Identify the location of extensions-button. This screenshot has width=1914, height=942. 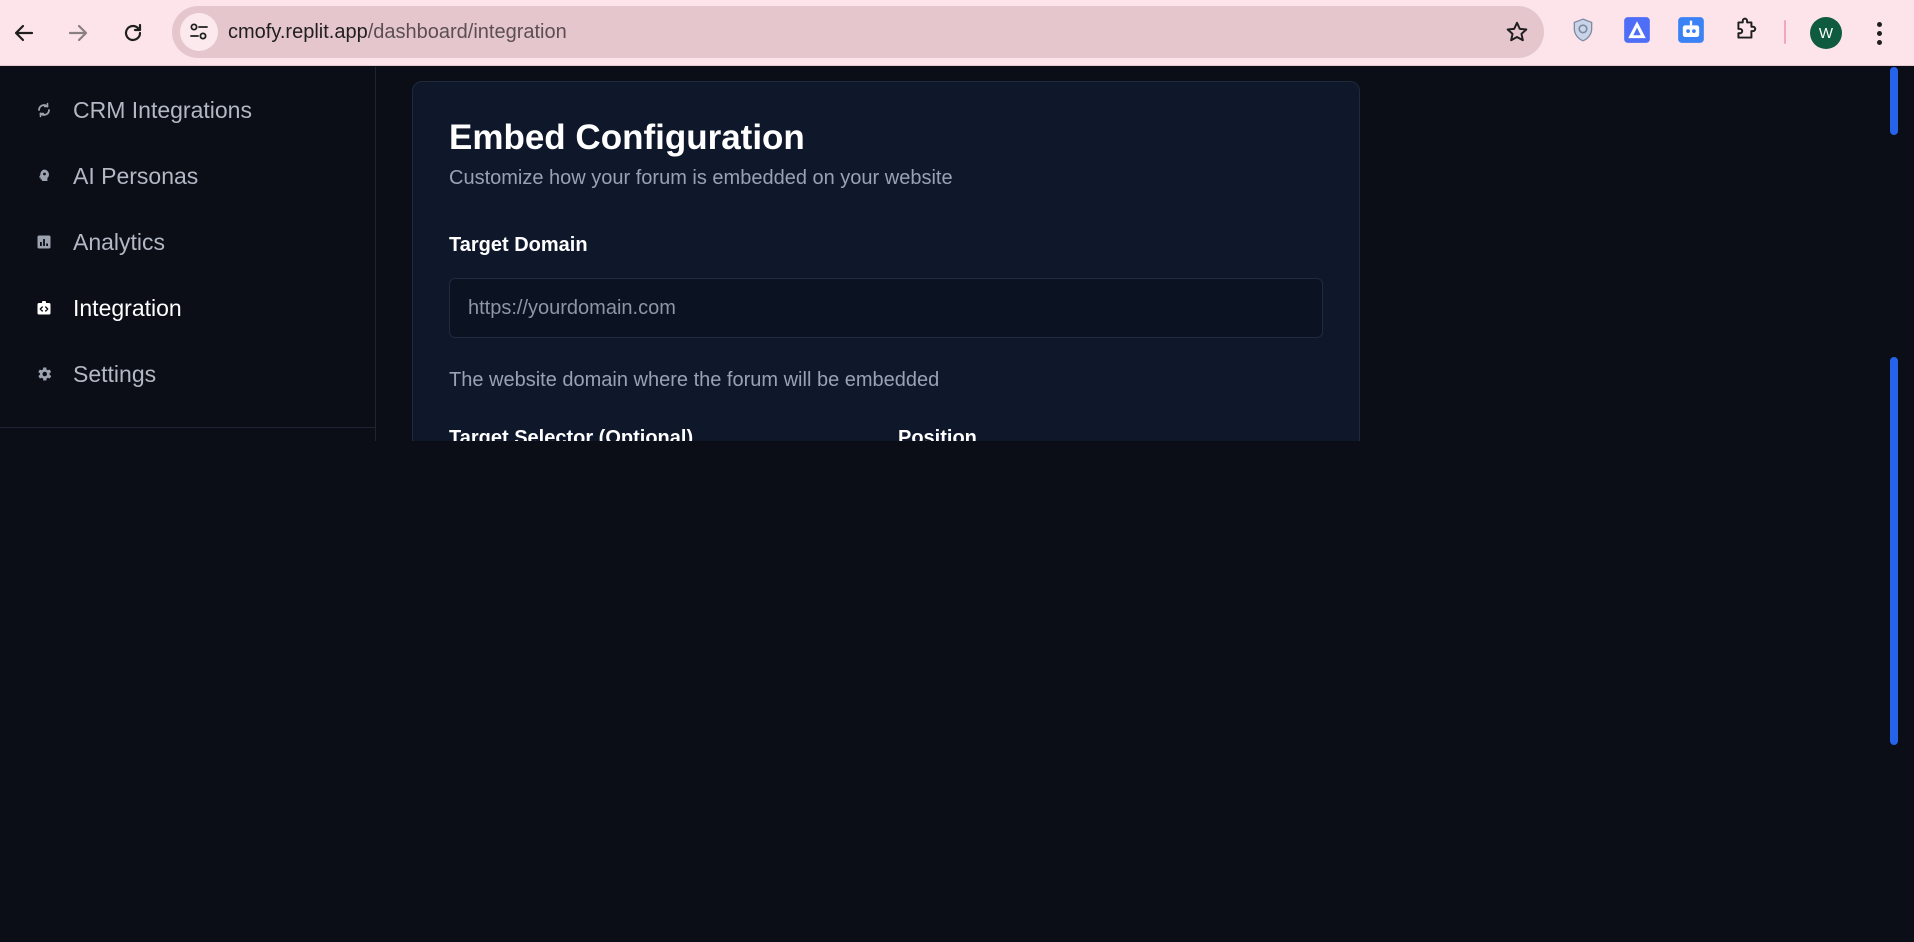
(1746, 30).